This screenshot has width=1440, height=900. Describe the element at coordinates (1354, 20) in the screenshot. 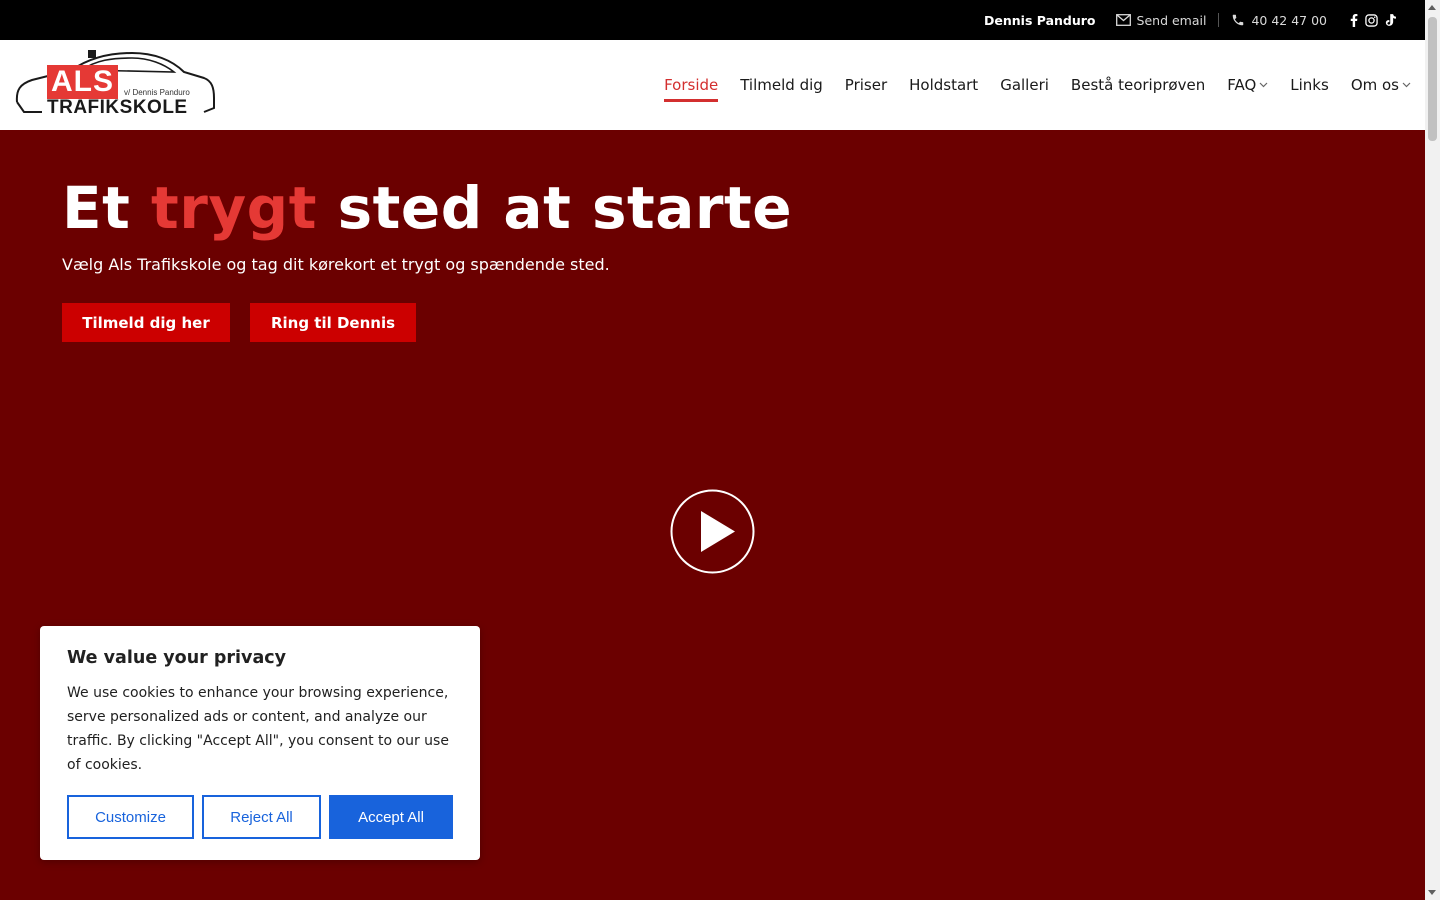

I see `facebook-icon` at that location.